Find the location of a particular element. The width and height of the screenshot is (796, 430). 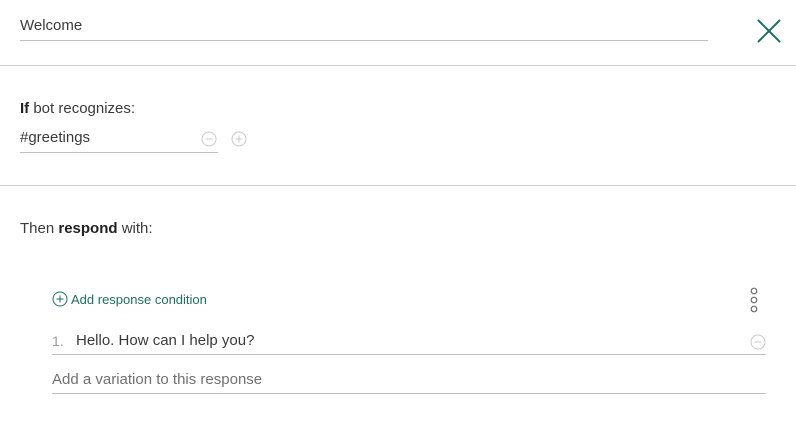

add-variation-placeholder: Add a variation to this response is located at coordinates (157, 379).